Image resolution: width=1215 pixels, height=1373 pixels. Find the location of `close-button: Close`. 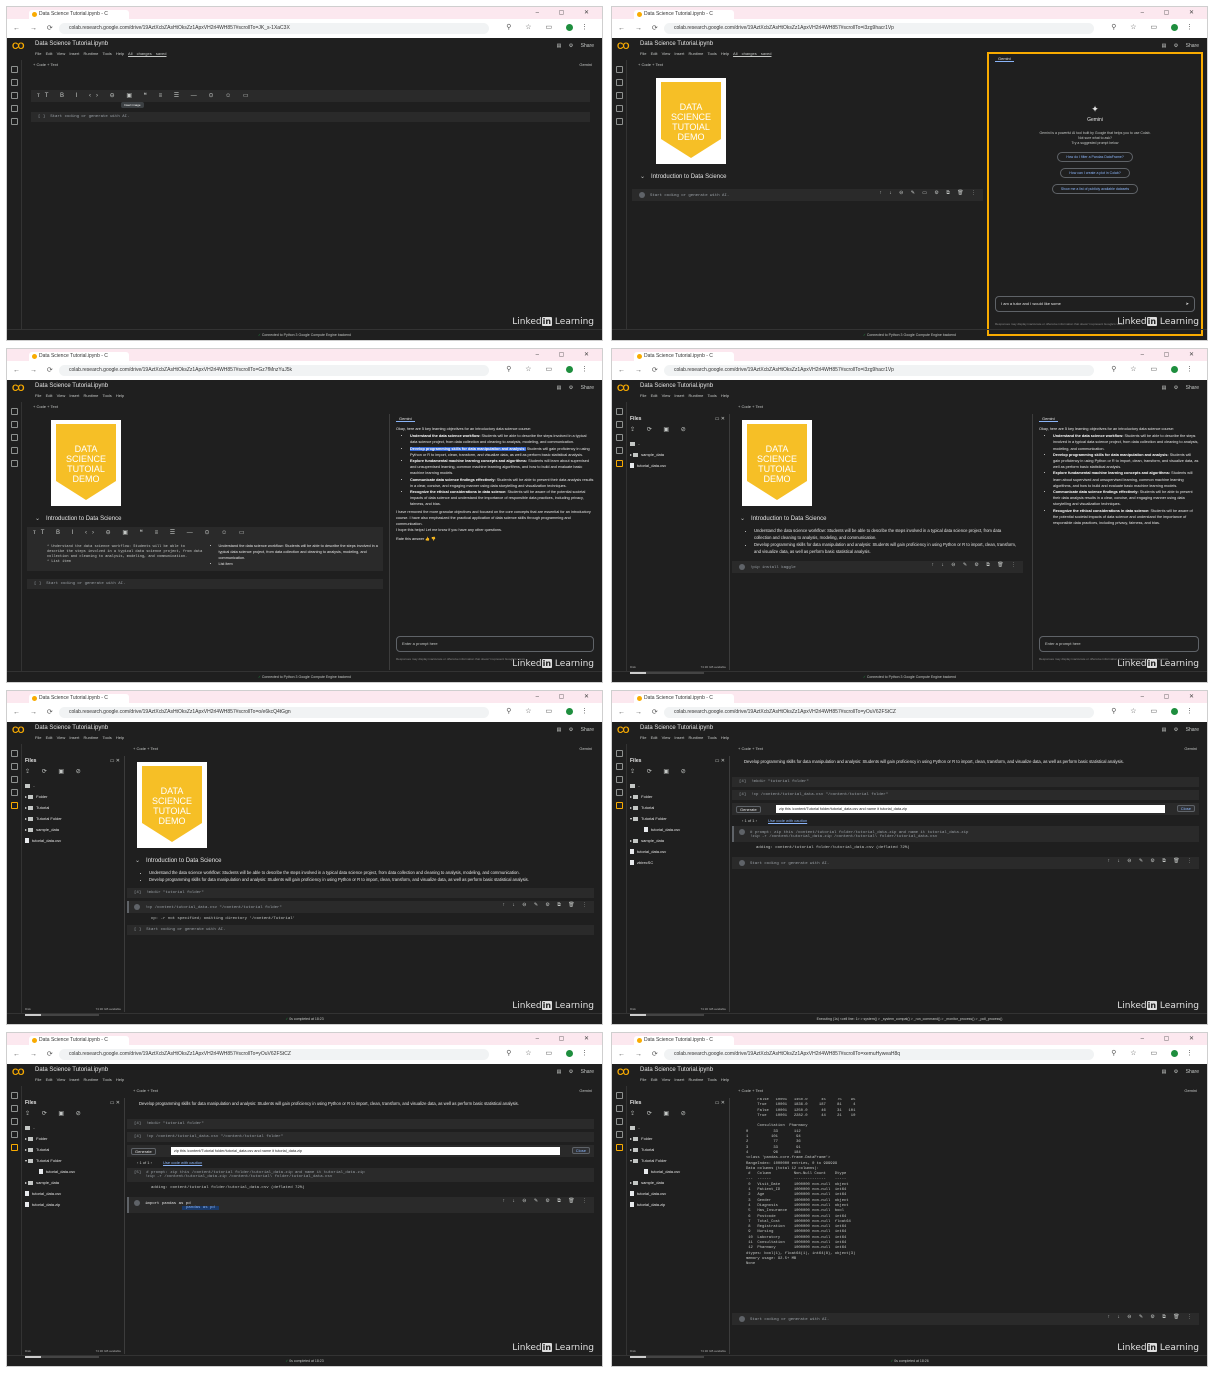

close-button: Close is located at coordinates (1185, 808).